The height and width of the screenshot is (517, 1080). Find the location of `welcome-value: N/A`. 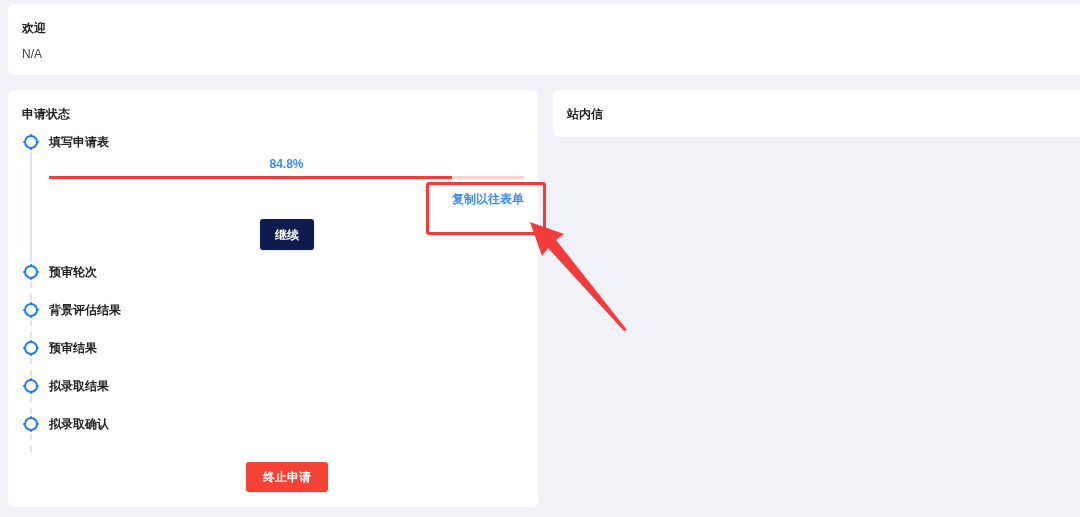

welcome-value: N/A is located at coordinates (32, 54).